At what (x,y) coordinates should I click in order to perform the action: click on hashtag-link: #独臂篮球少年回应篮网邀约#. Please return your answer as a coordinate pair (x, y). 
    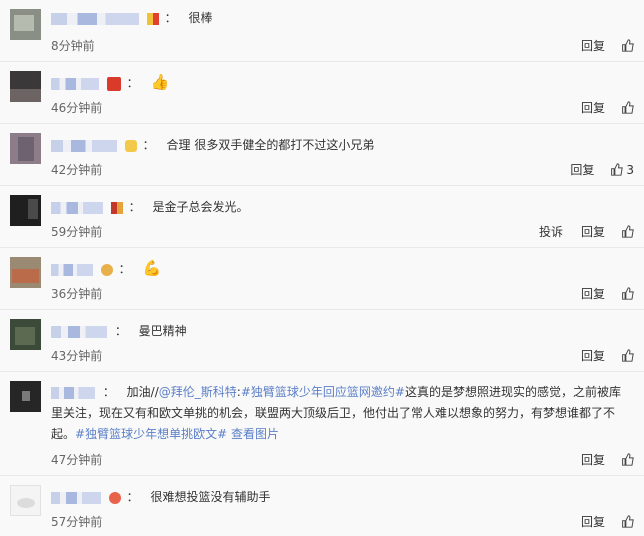
    Looking at the image, I should click on (323, 392).